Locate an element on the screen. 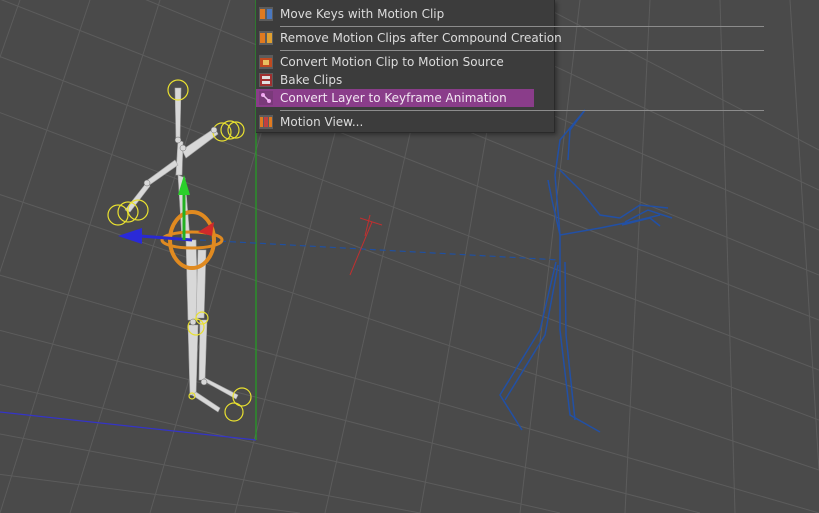 The width and height of the screenshot is (819, 513). menu-item-convert-motion-clip: Convert Motion Clip to Motion Source is located at coordinates (395, 62).